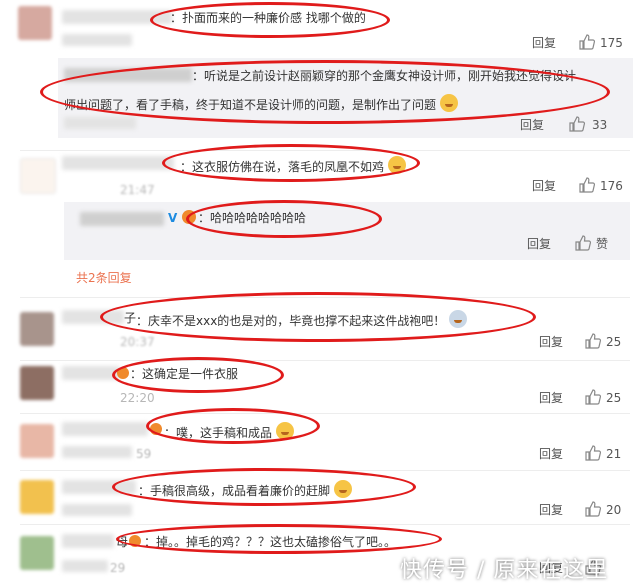 The image size is (640, 586). Describe the element at coordinates (137, 398) in the screenshot. I see `timestamp: 22:20` at that location.